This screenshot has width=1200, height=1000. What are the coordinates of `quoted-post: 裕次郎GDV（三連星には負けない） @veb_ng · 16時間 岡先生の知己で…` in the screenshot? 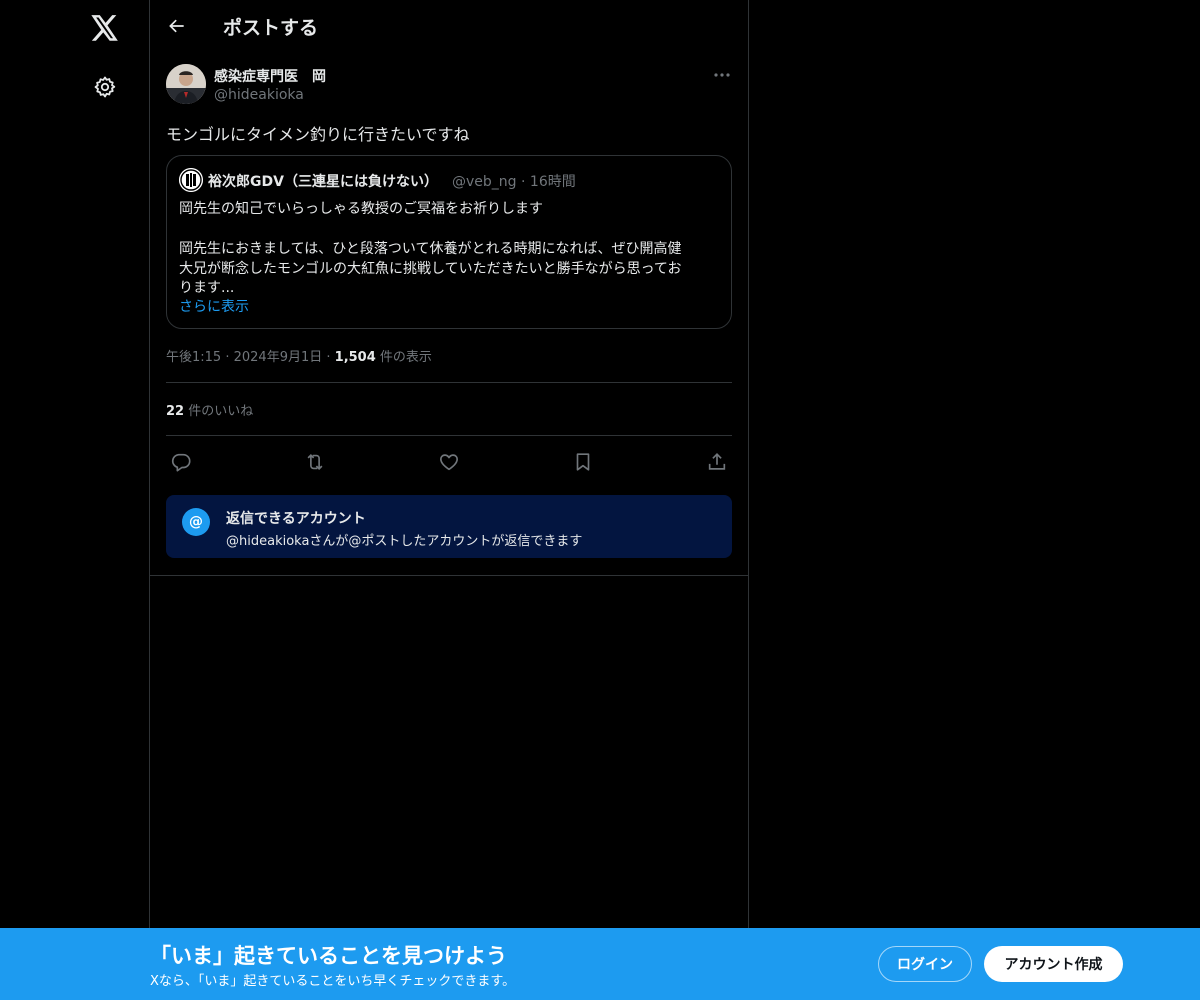 It's located at (449, 242).